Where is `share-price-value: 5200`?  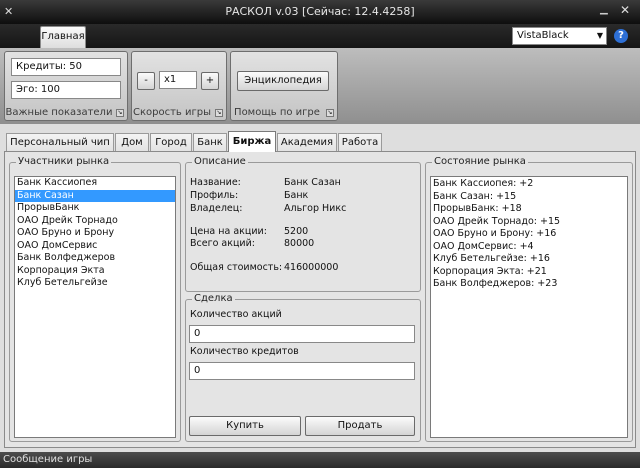 share-price-value: 5200 is located at coordinates (296, 231).